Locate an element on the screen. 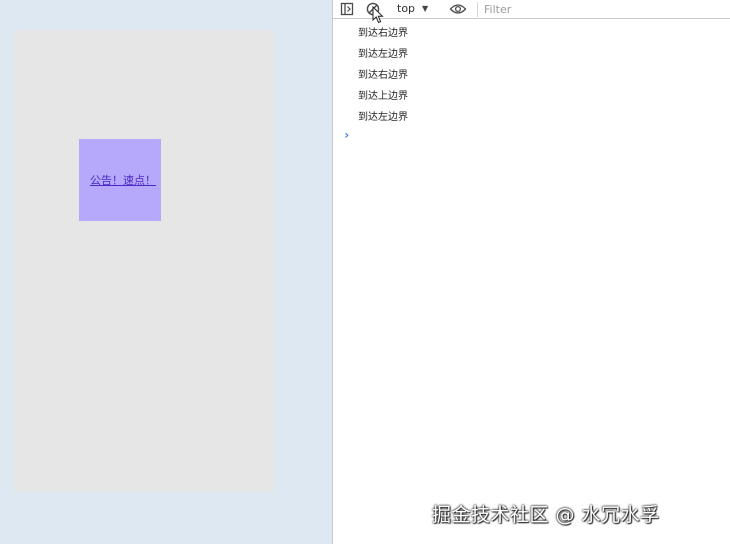  context-selector: top ▼ is located at coordinates (412, 9).